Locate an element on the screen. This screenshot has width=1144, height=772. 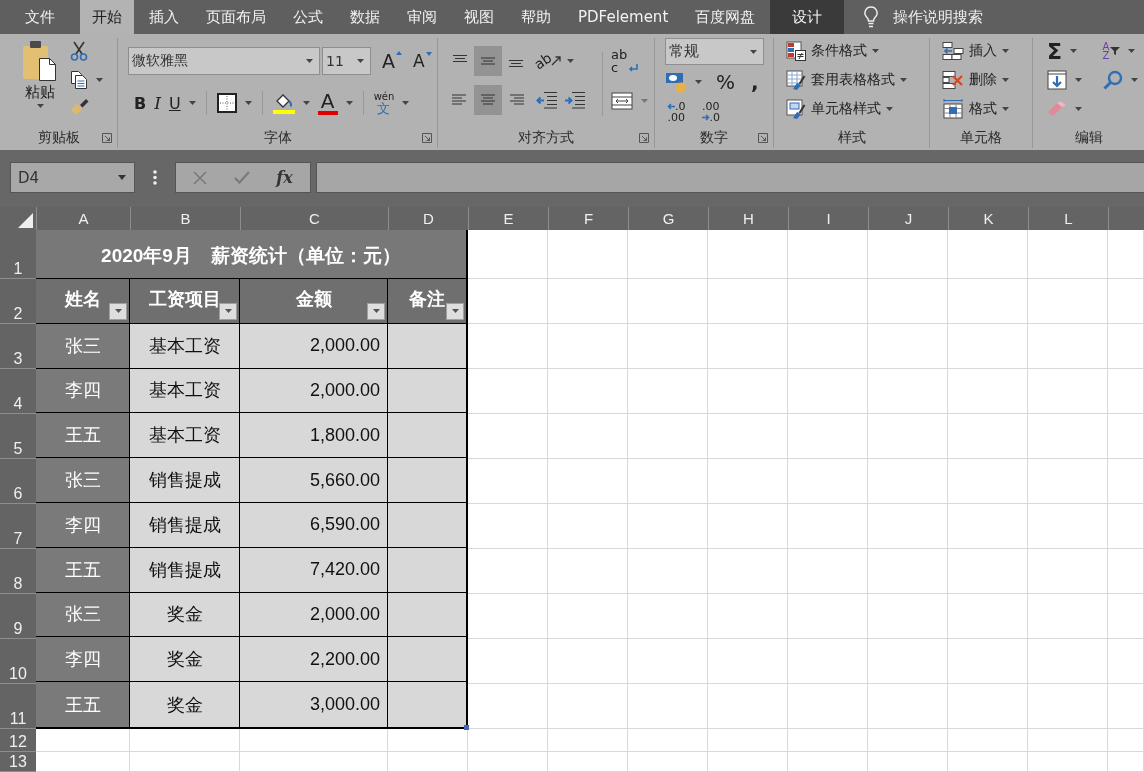
column-header: H is located at coordinates (748, 218).